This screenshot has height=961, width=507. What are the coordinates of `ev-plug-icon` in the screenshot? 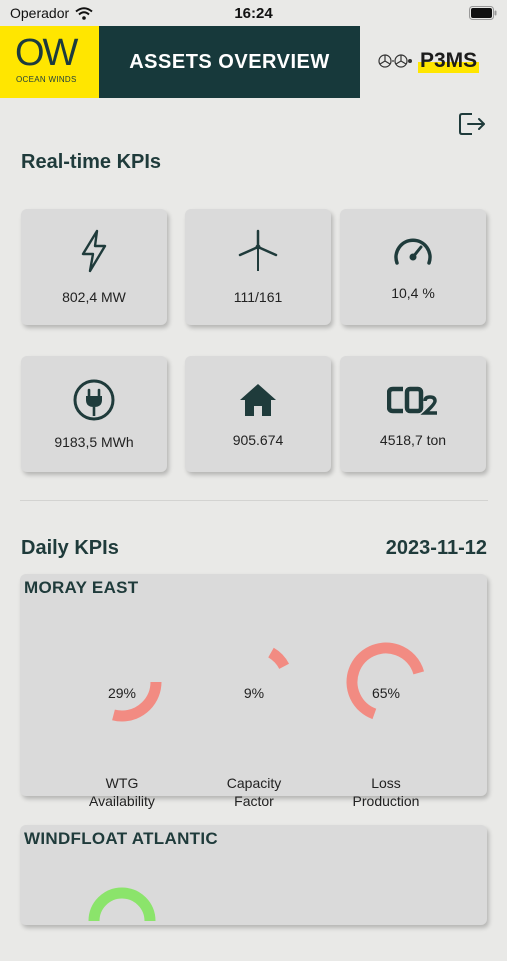 It's located at (94, 400).